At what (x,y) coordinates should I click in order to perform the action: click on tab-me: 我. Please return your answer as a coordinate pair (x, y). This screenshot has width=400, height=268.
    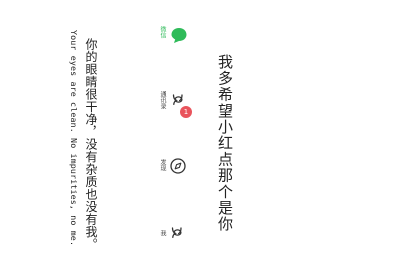
    Looking at the image, I should click on (176, 240).